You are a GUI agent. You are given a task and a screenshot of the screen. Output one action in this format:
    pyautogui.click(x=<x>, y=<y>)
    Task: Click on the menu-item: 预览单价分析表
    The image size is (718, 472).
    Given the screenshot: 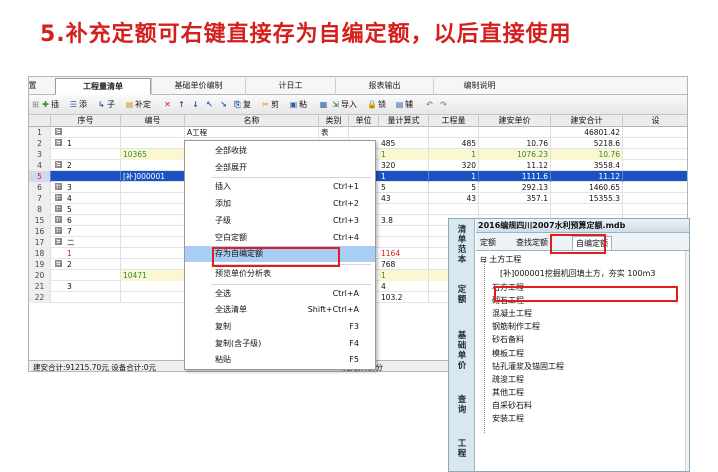 What is the action you would take?
    pyautogui.click(x=280, y=274)
    